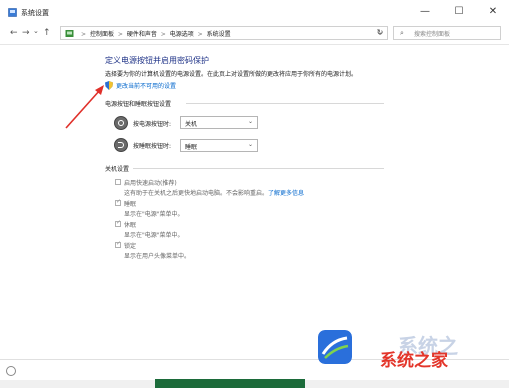 Image resolution: width=509 pixels, height=388 pixels. Describe the element at coordinates (414, 361) in the screenshot. I see `watermark-text: 系统之家` at that location.